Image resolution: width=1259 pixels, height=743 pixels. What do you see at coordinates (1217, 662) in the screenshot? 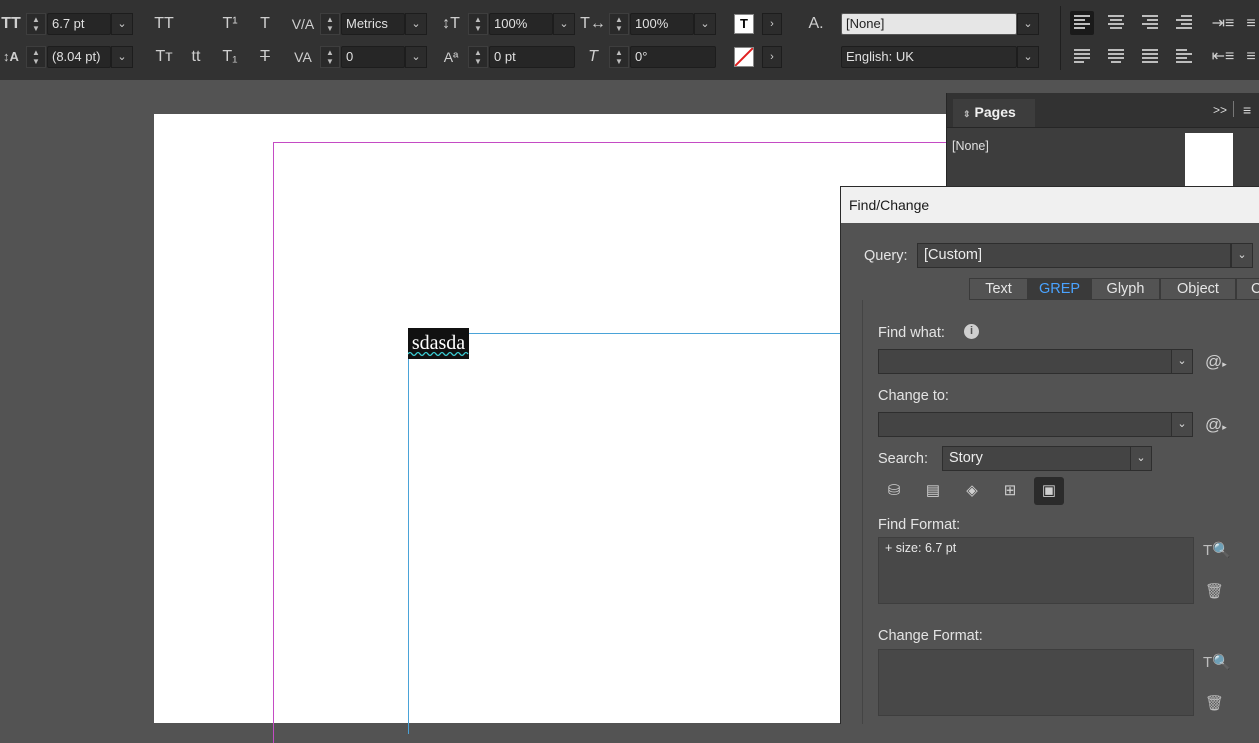
I see `specify-change-format-icon: T🔍` at bounding box center [1217, 662].